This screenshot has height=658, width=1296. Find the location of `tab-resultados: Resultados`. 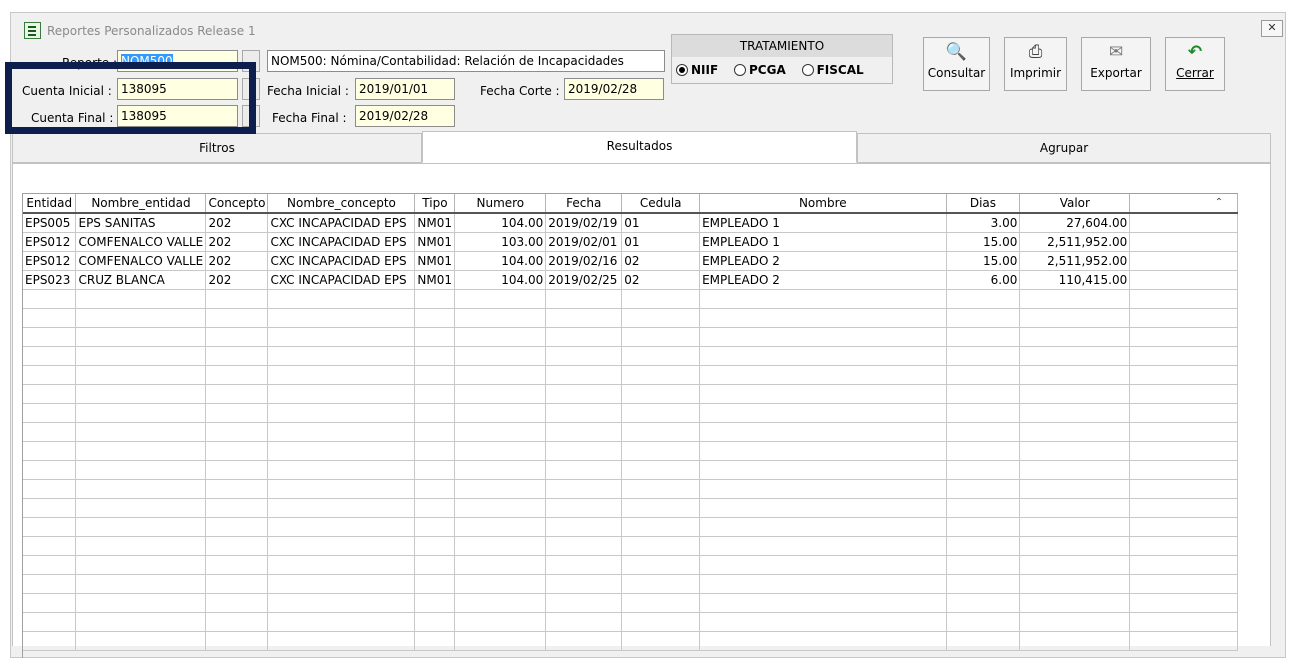

tab-resultados: Resultados is located at coordinates (639, 147).